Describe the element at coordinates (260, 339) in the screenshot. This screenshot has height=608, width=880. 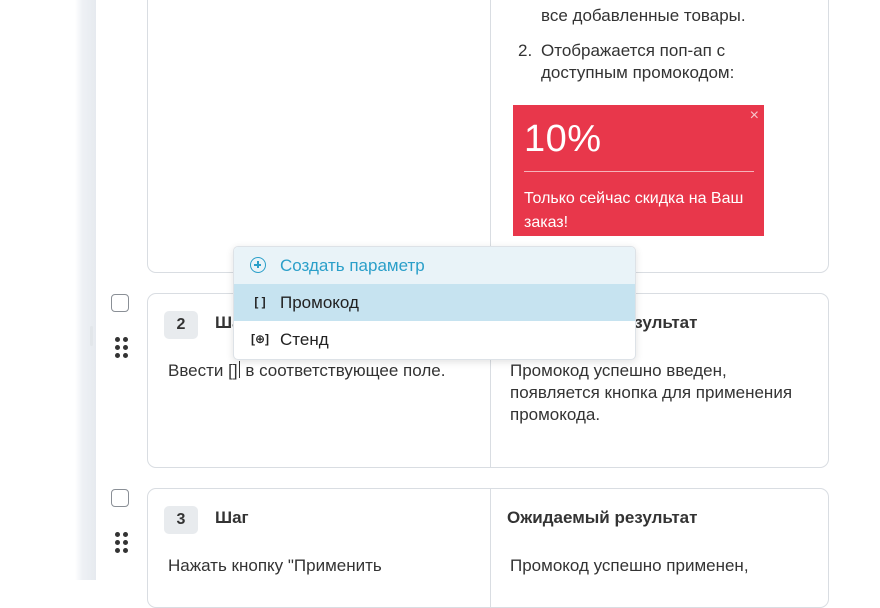
I see `globe-brackets-icon: [⊕]` at that location.